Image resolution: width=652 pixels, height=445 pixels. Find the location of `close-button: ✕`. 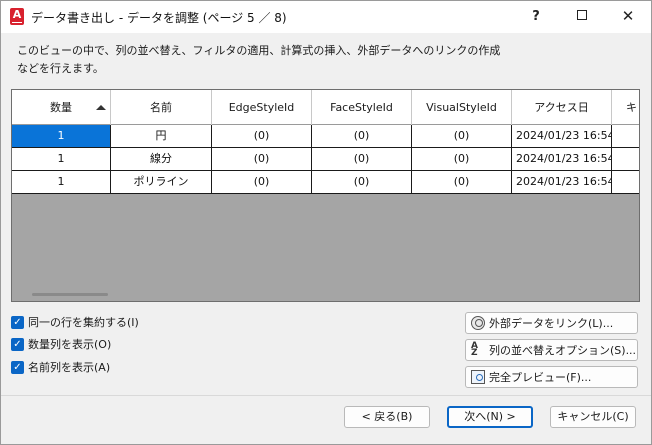

close-button: ✕ is located at coordinates (628, 17).